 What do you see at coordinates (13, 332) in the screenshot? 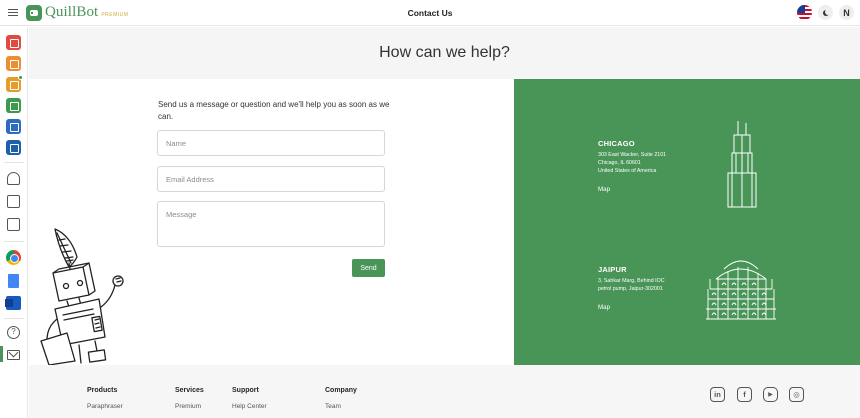
I see `help-icon: ?` at bounding box center [13, 332].